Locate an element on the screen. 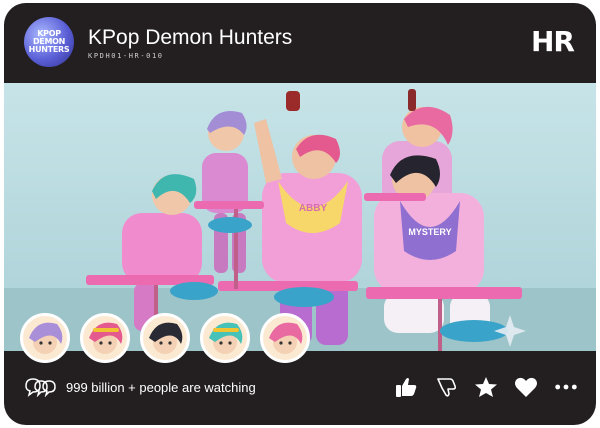  card-title: KPop Demon Hunters is located at coordinates (190, 37).